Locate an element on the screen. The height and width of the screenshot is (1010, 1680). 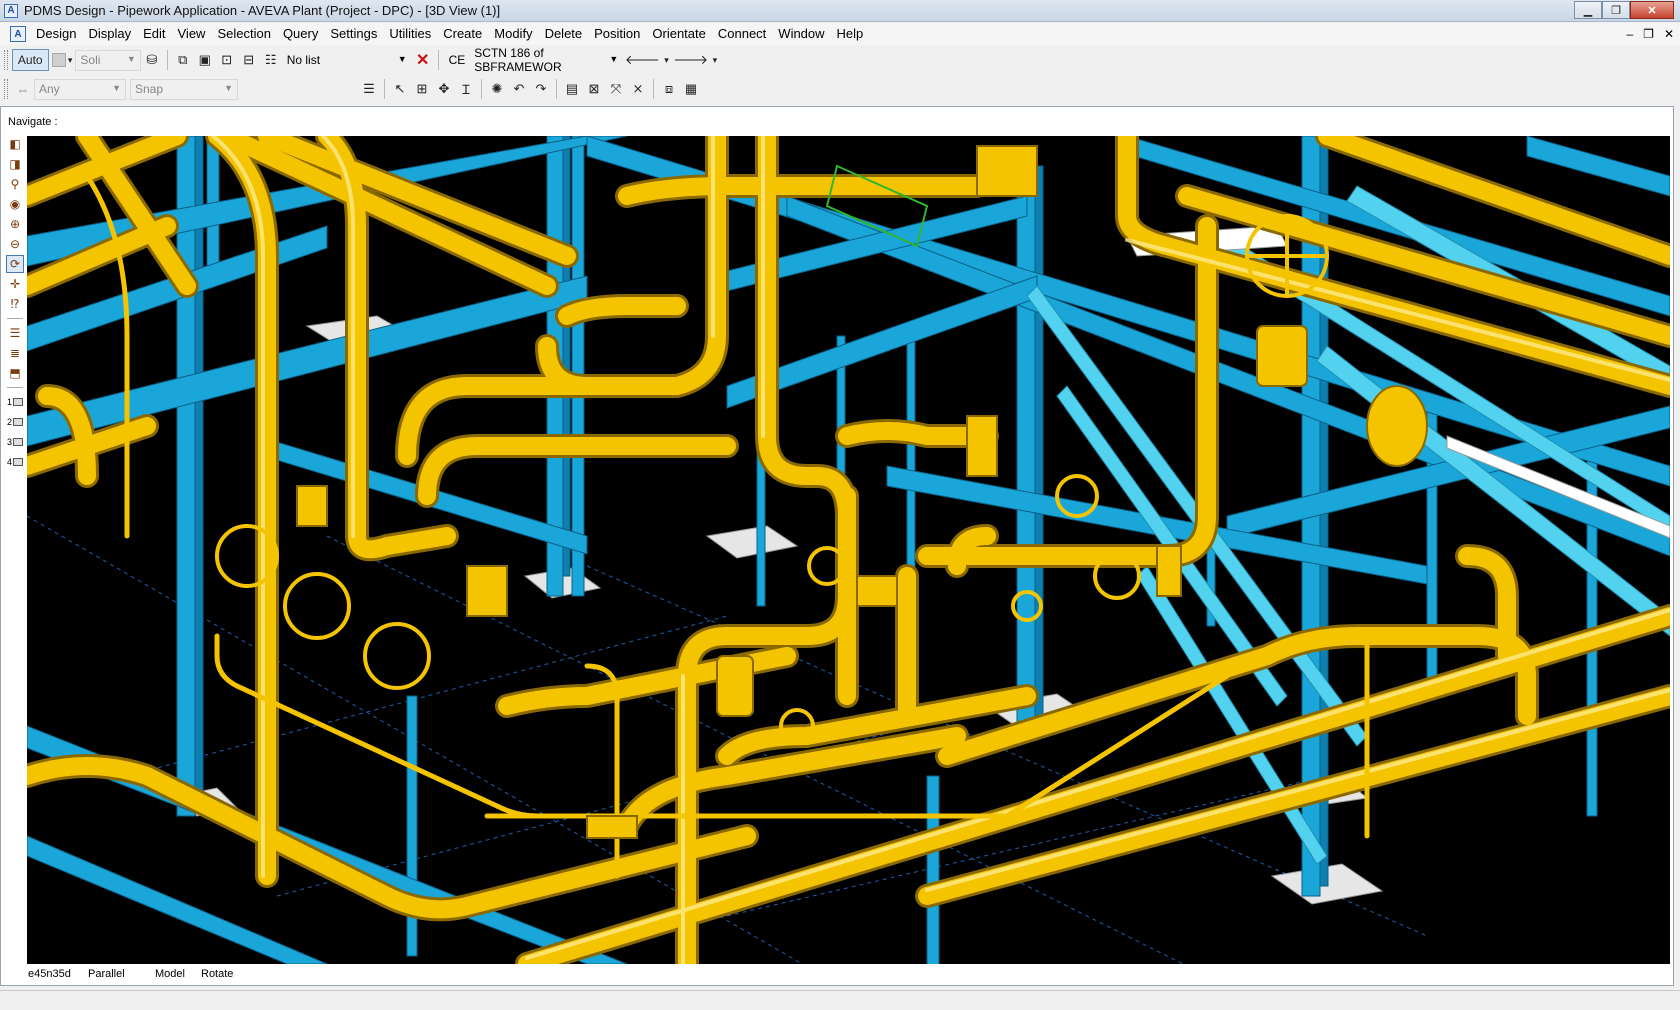
menu-edit: Edit is located at coordinates (154, 34).